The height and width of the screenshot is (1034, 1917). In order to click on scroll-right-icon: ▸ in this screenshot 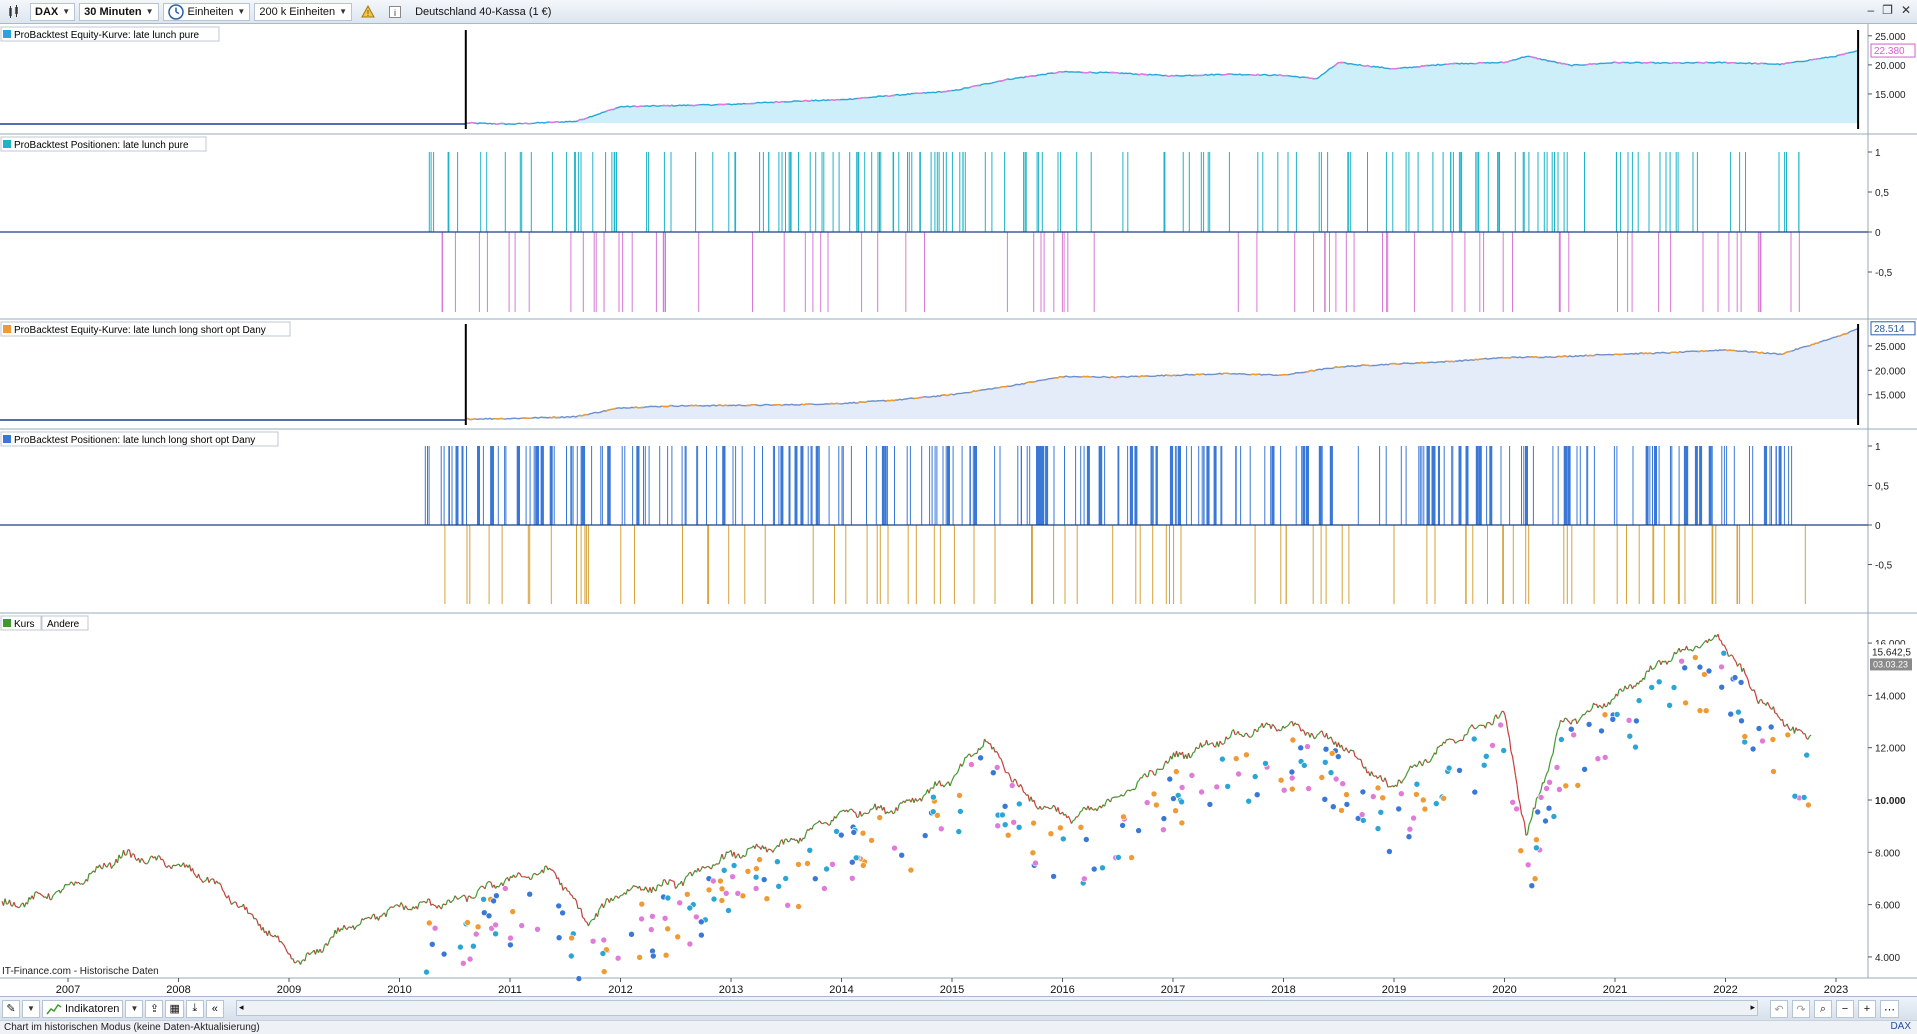, I will do `click(1752, 1007)`.